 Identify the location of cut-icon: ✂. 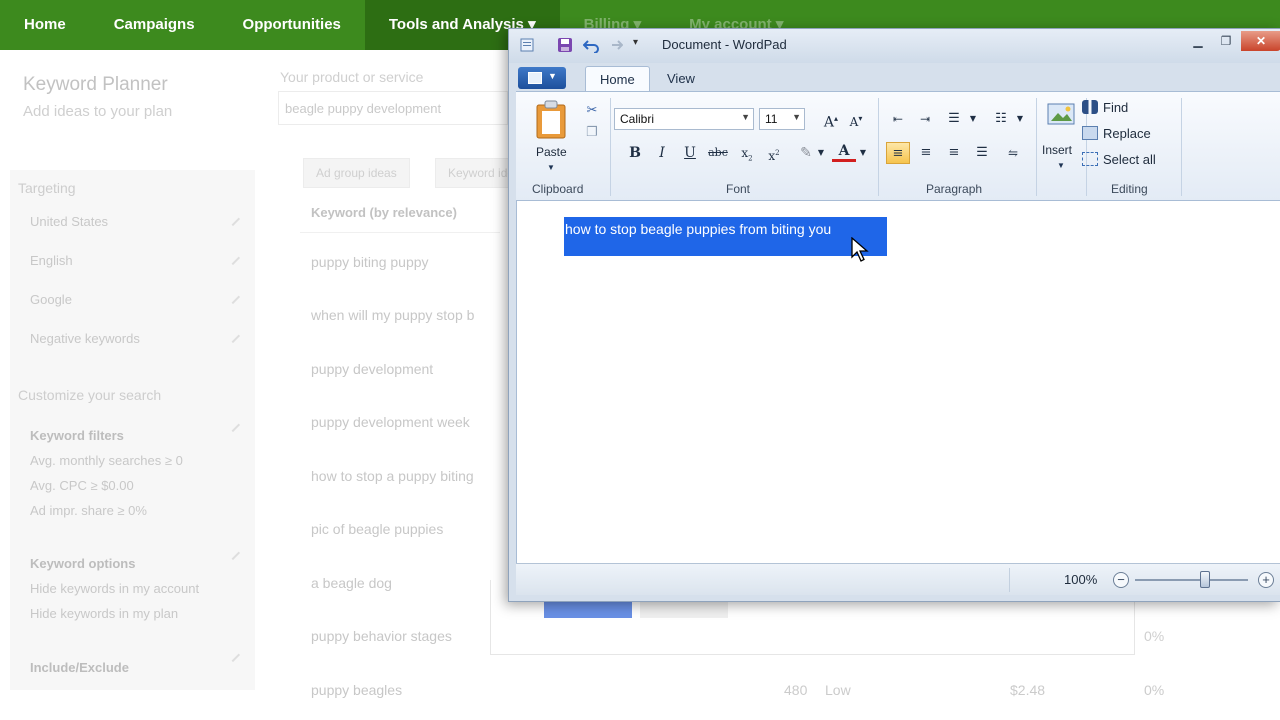
(592, 110).